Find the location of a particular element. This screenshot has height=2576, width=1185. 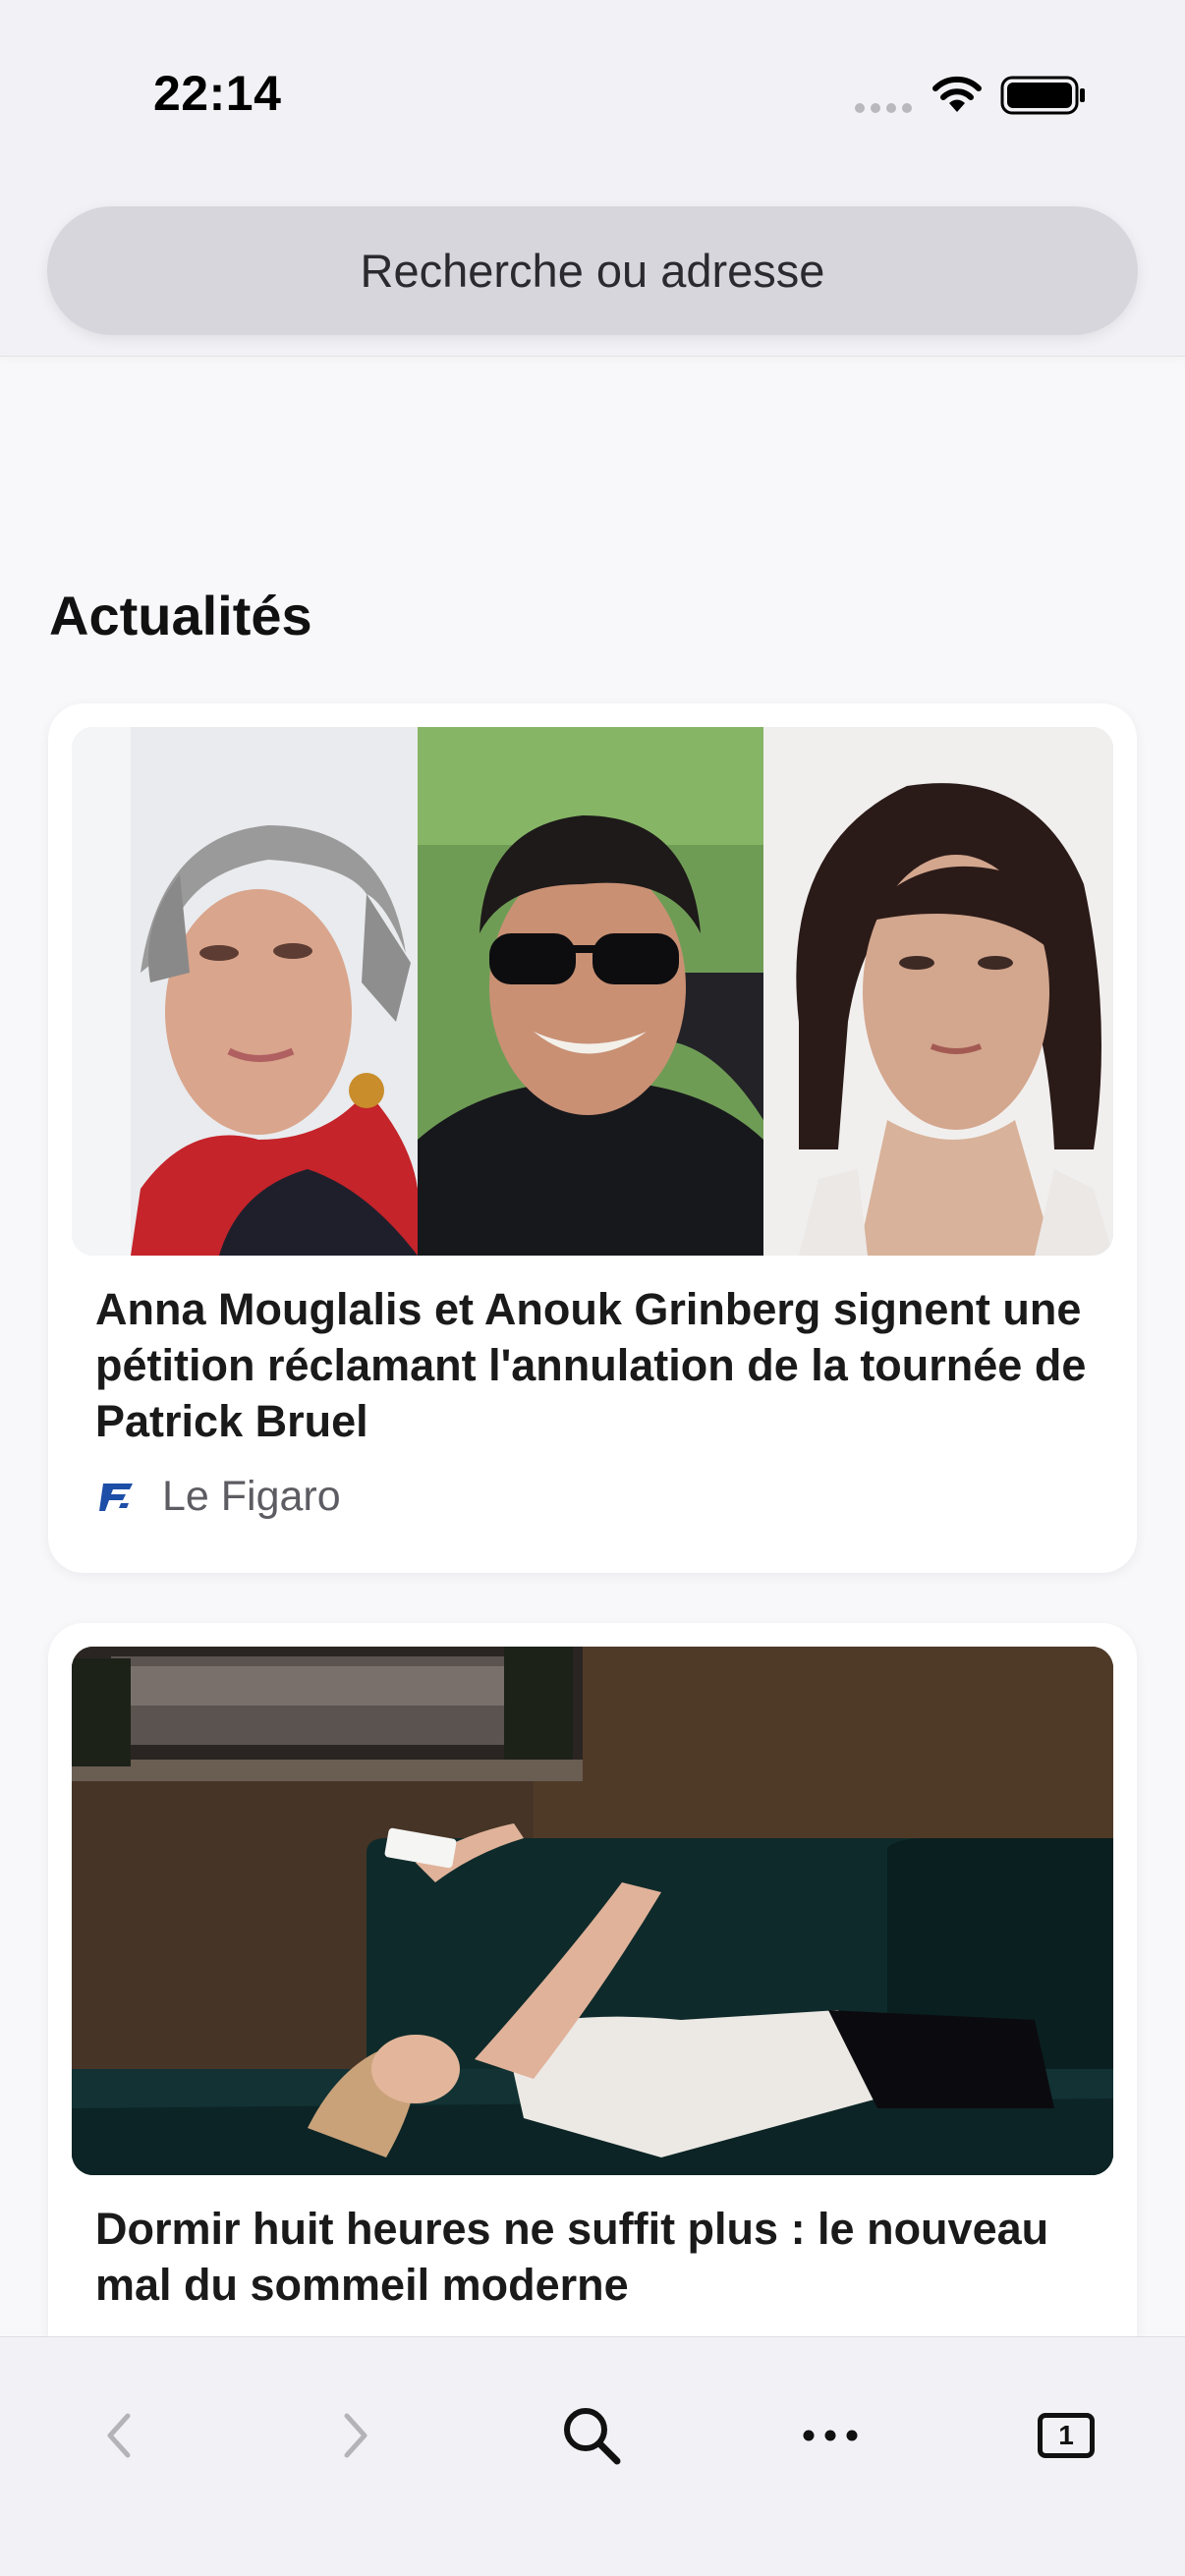

article-source: Le Figaro is located at coordinates (220, 1496).